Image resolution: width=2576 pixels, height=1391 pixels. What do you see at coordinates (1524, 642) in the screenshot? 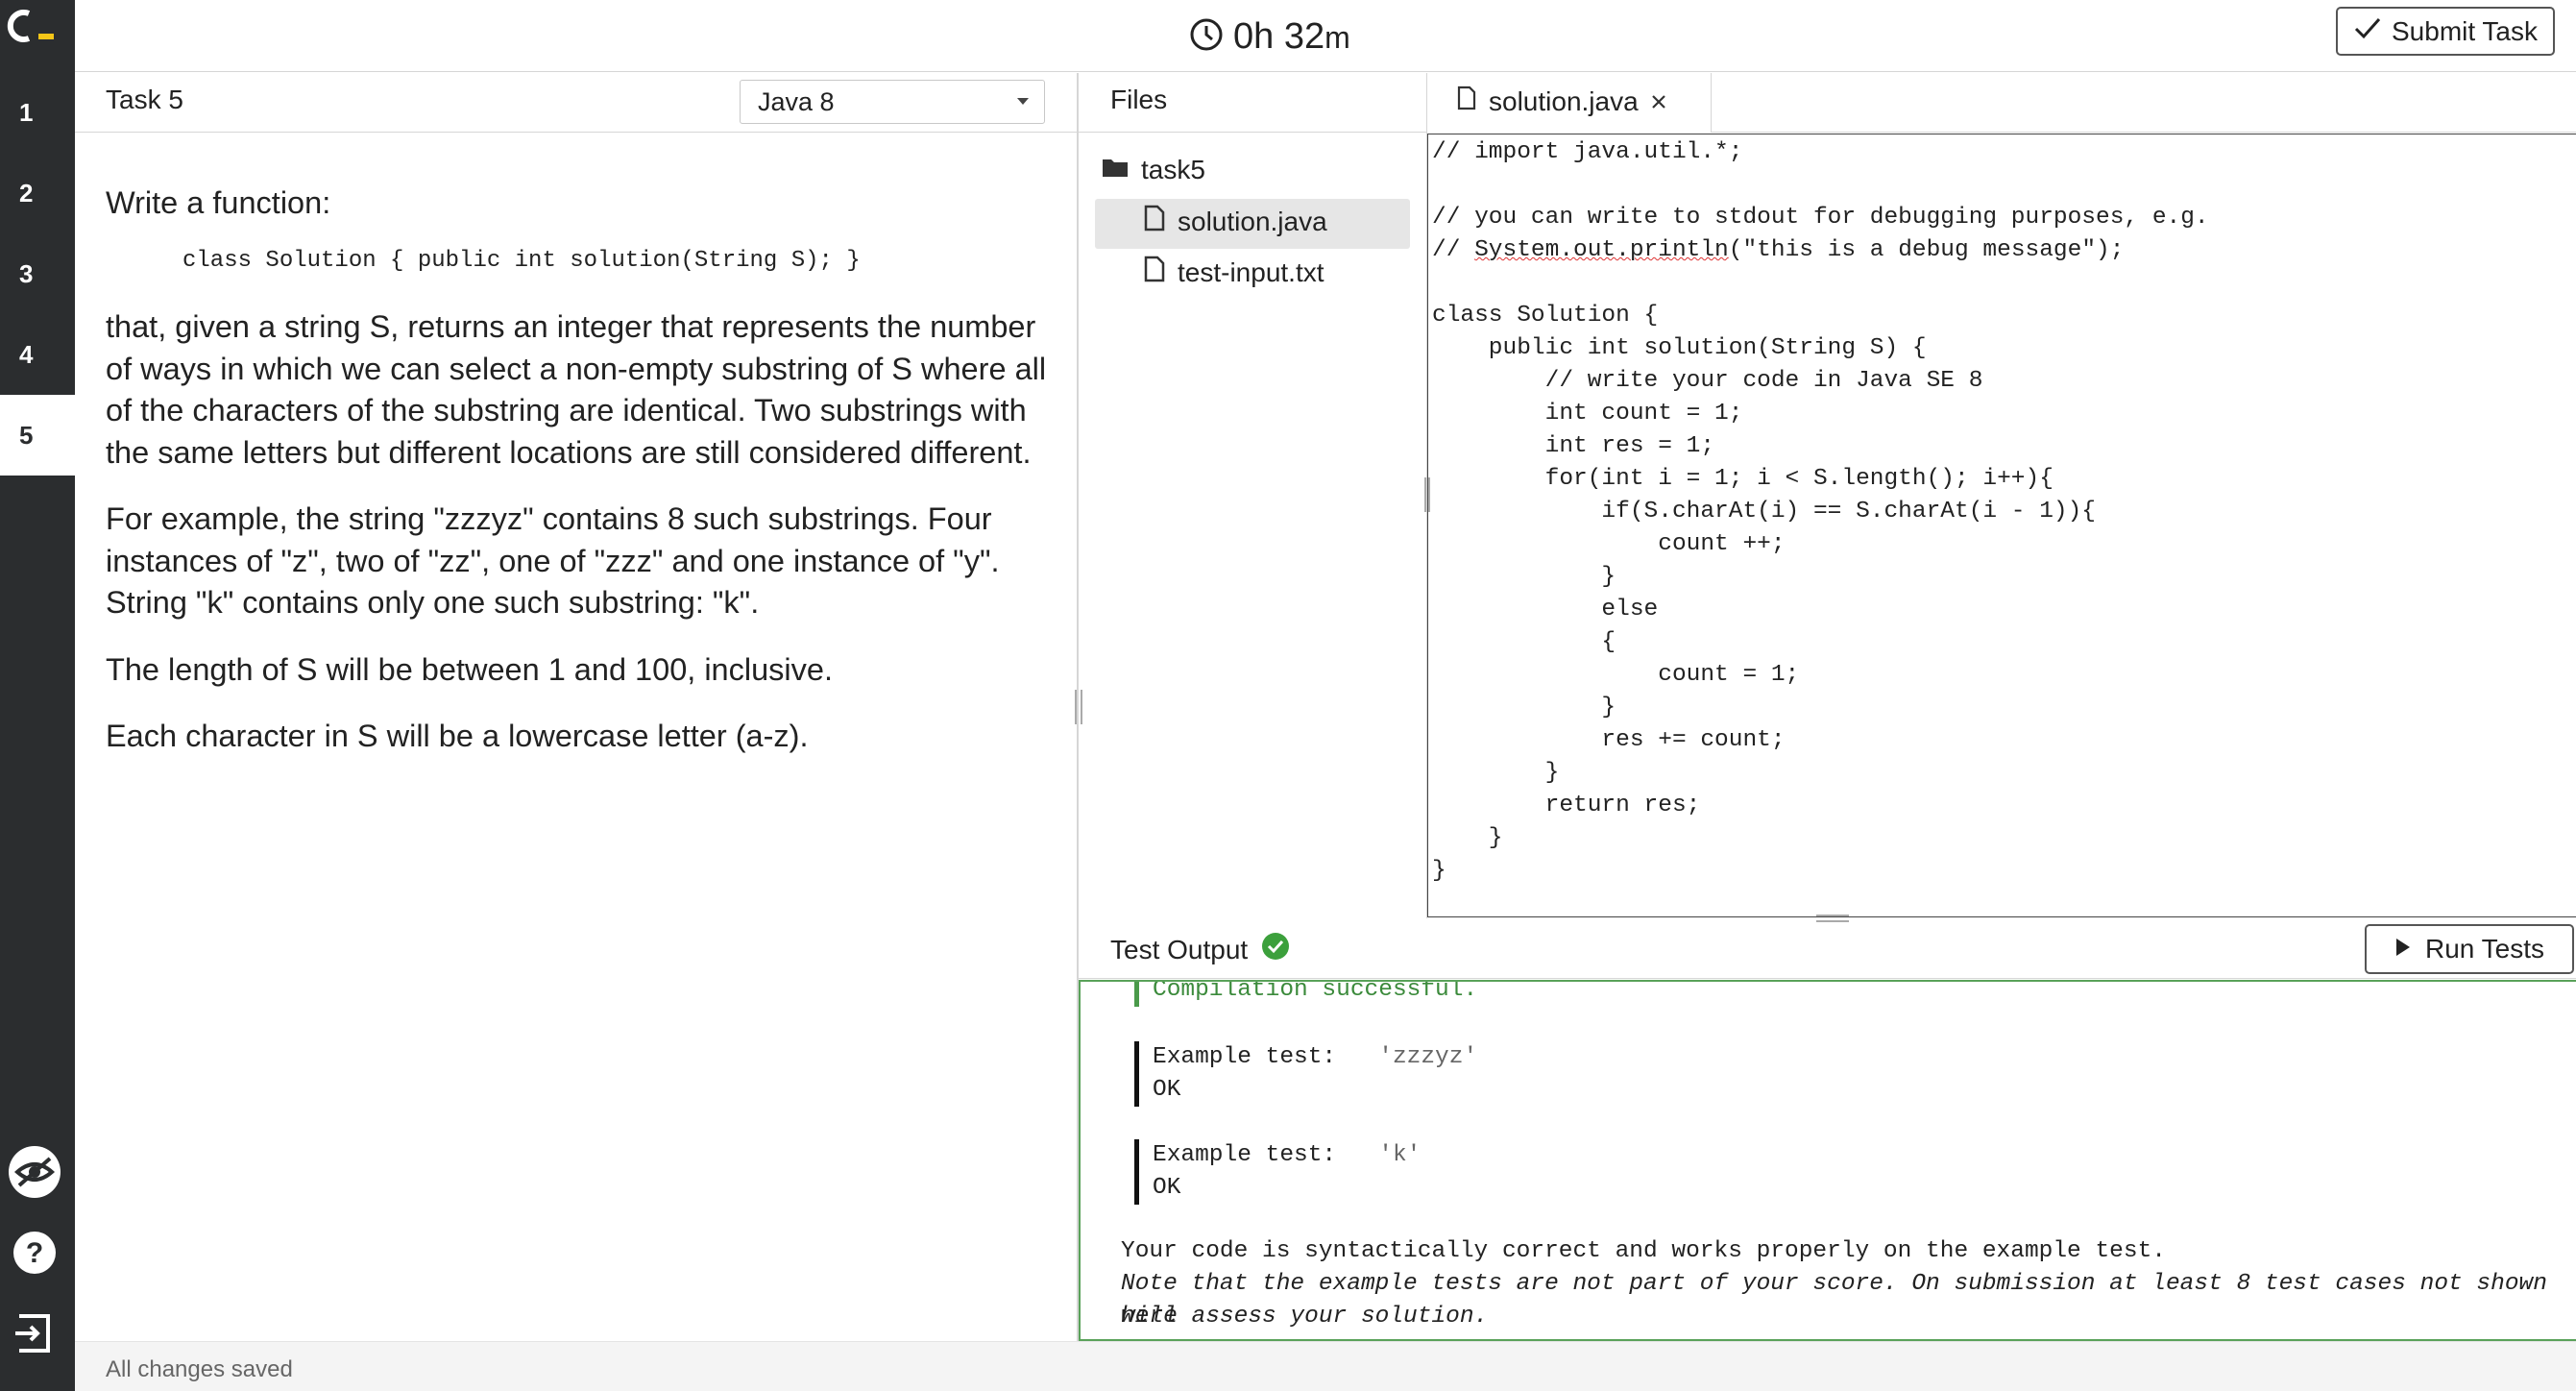
I see `code-line: {` at bounding box center [1524, 642].